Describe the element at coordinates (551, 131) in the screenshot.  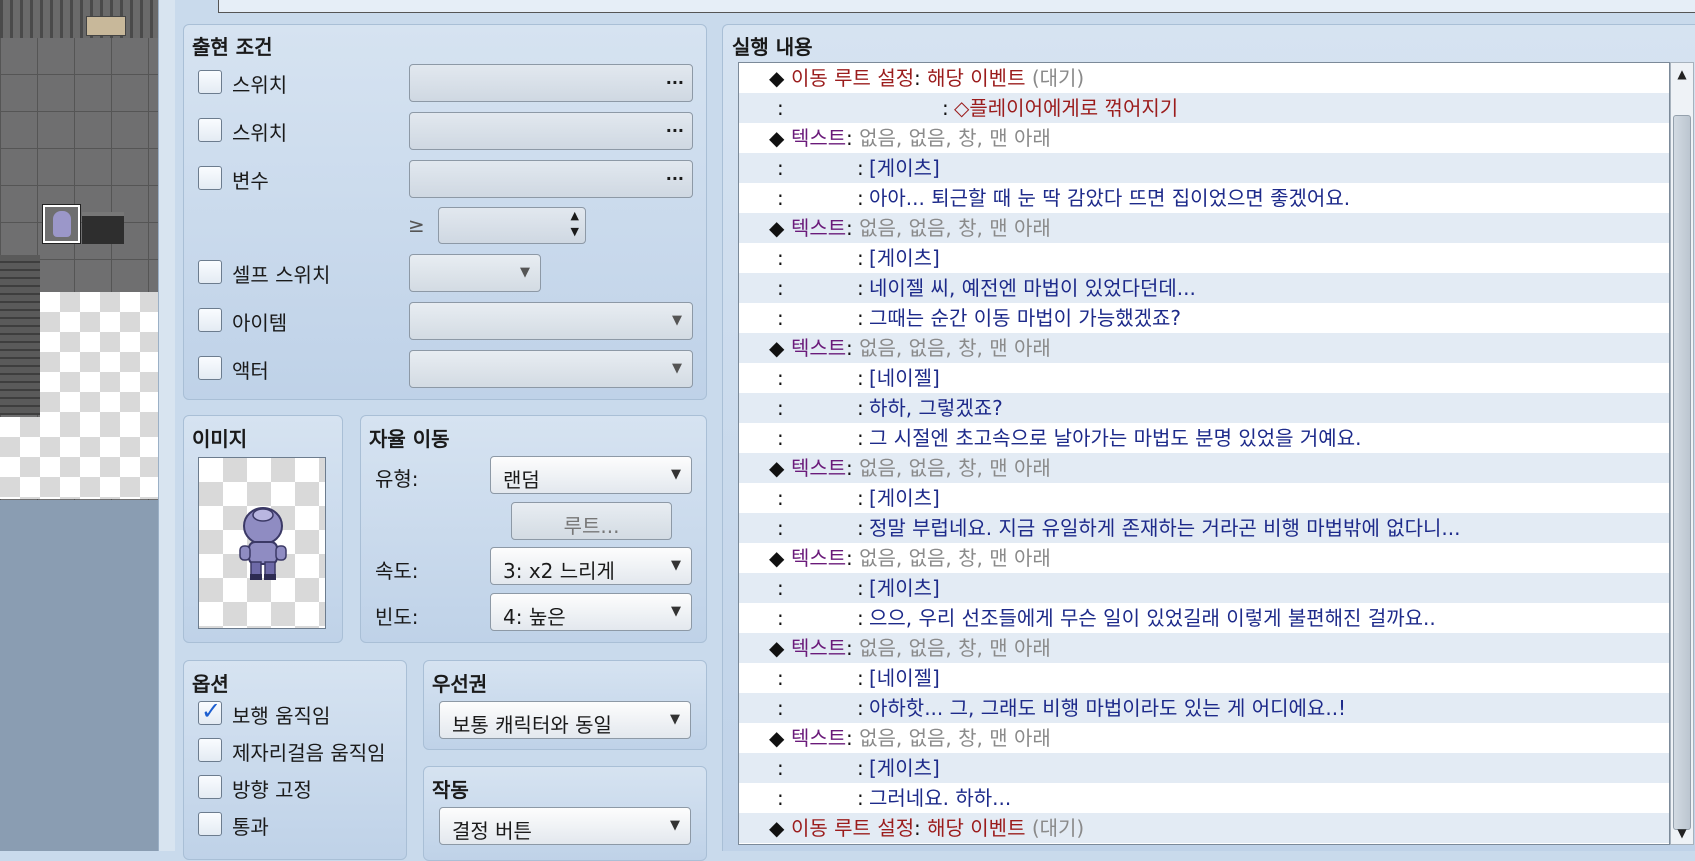
I see `switch2-field: ···` at that location.